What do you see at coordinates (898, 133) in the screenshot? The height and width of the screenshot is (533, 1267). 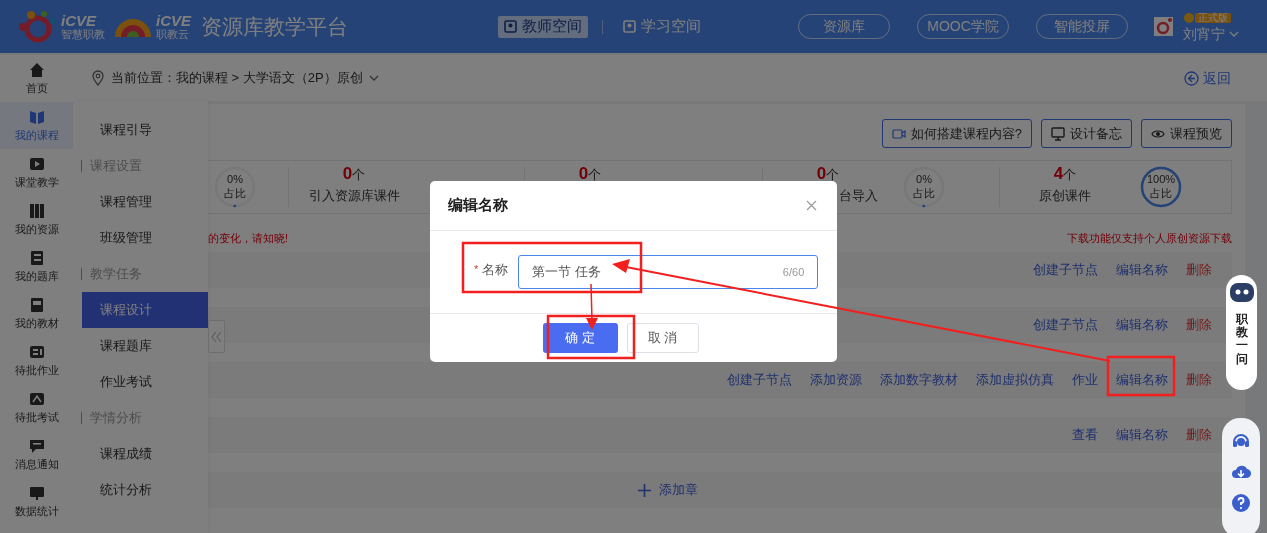 I see `video-icon` at bounding box center [898, 133].